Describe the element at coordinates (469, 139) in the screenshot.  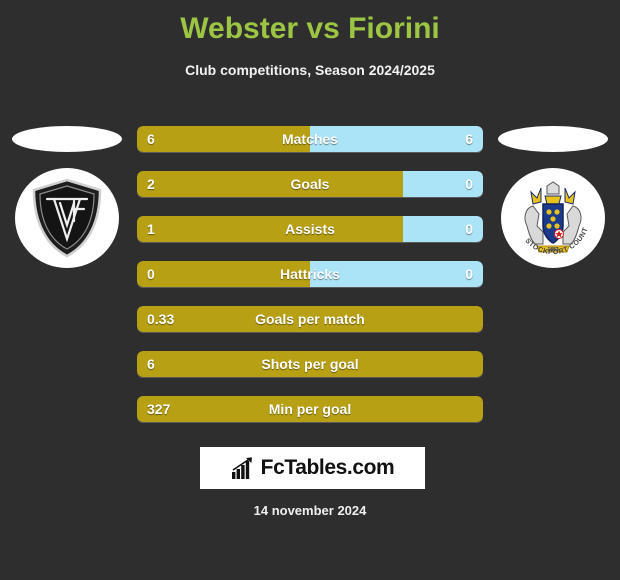
I see `away-stat-value: 6` at that location.